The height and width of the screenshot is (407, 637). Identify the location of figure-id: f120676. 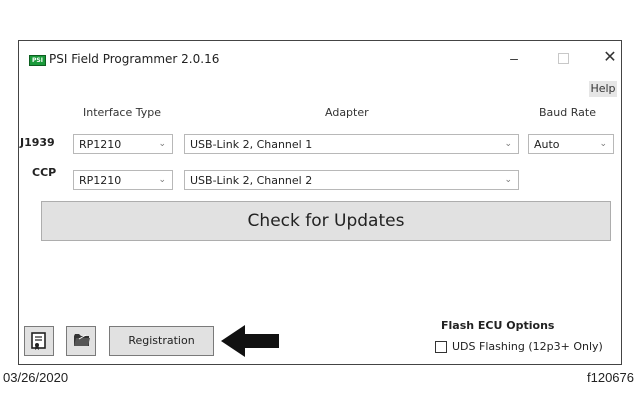
(610, 377).